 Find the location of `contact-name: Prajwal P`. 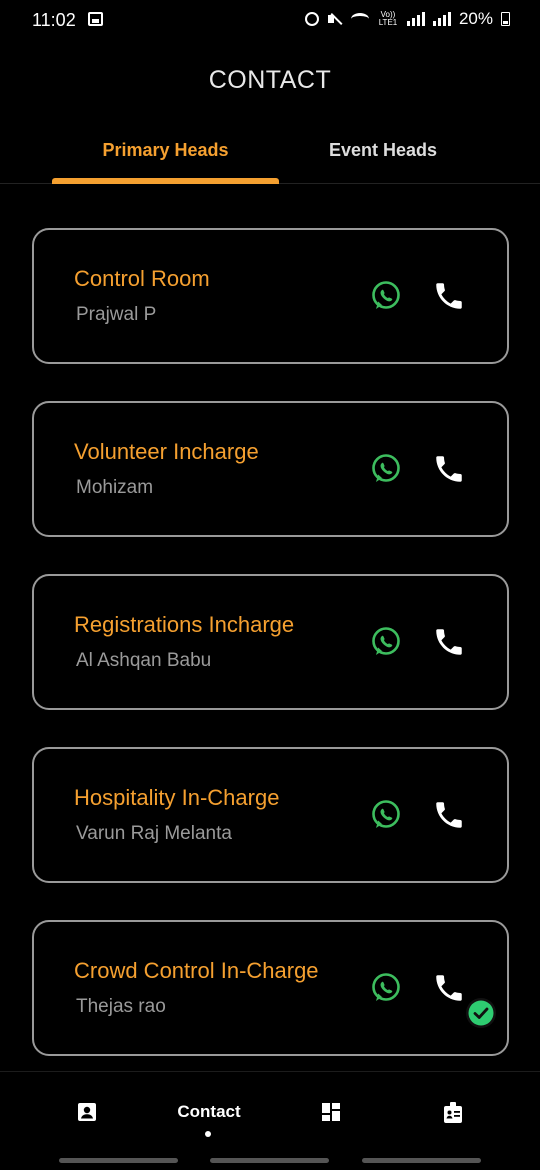

contact-name: Prajwal P is located at coordinates (116, 314).